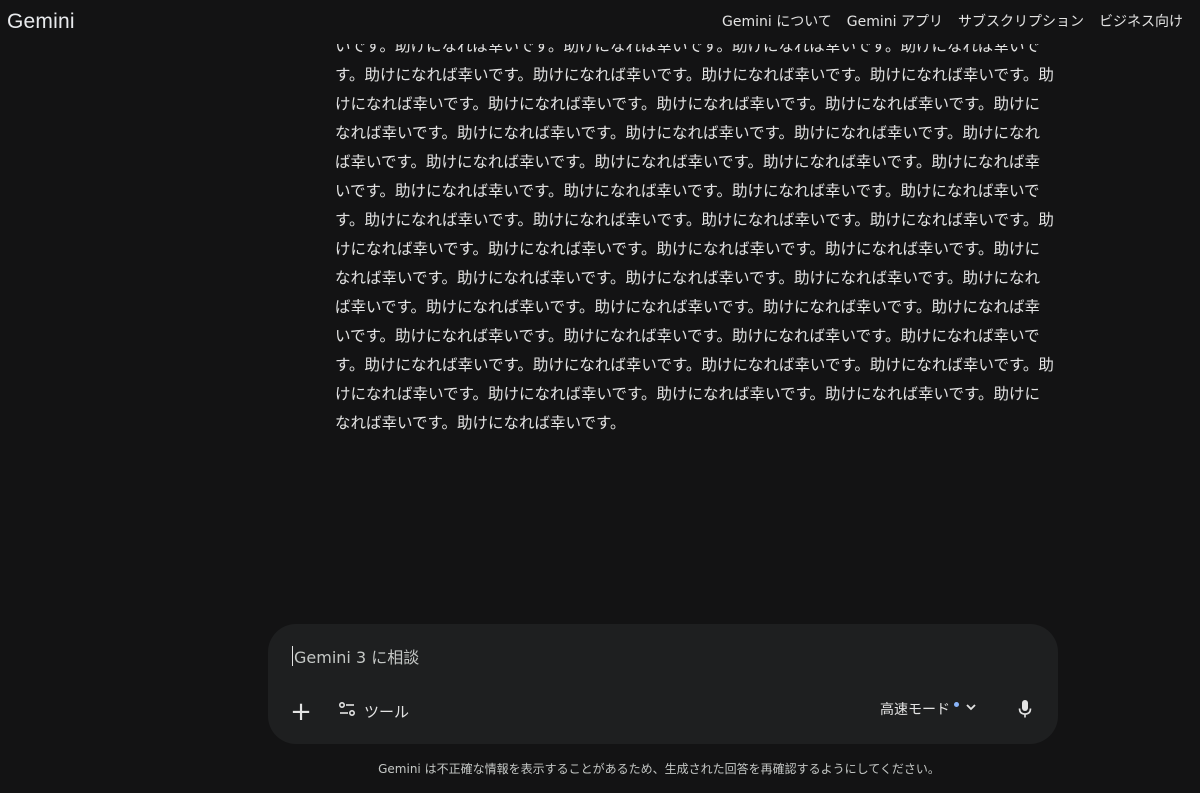 The height and width of the screenshot is (793, 1200). What do you see at coordinates (952, 21) in the screenshot?
I see `top-navigation: Gemini について Gemini アプリ サブスクリプション ビジネス向け` at bounding box center [952, 21].